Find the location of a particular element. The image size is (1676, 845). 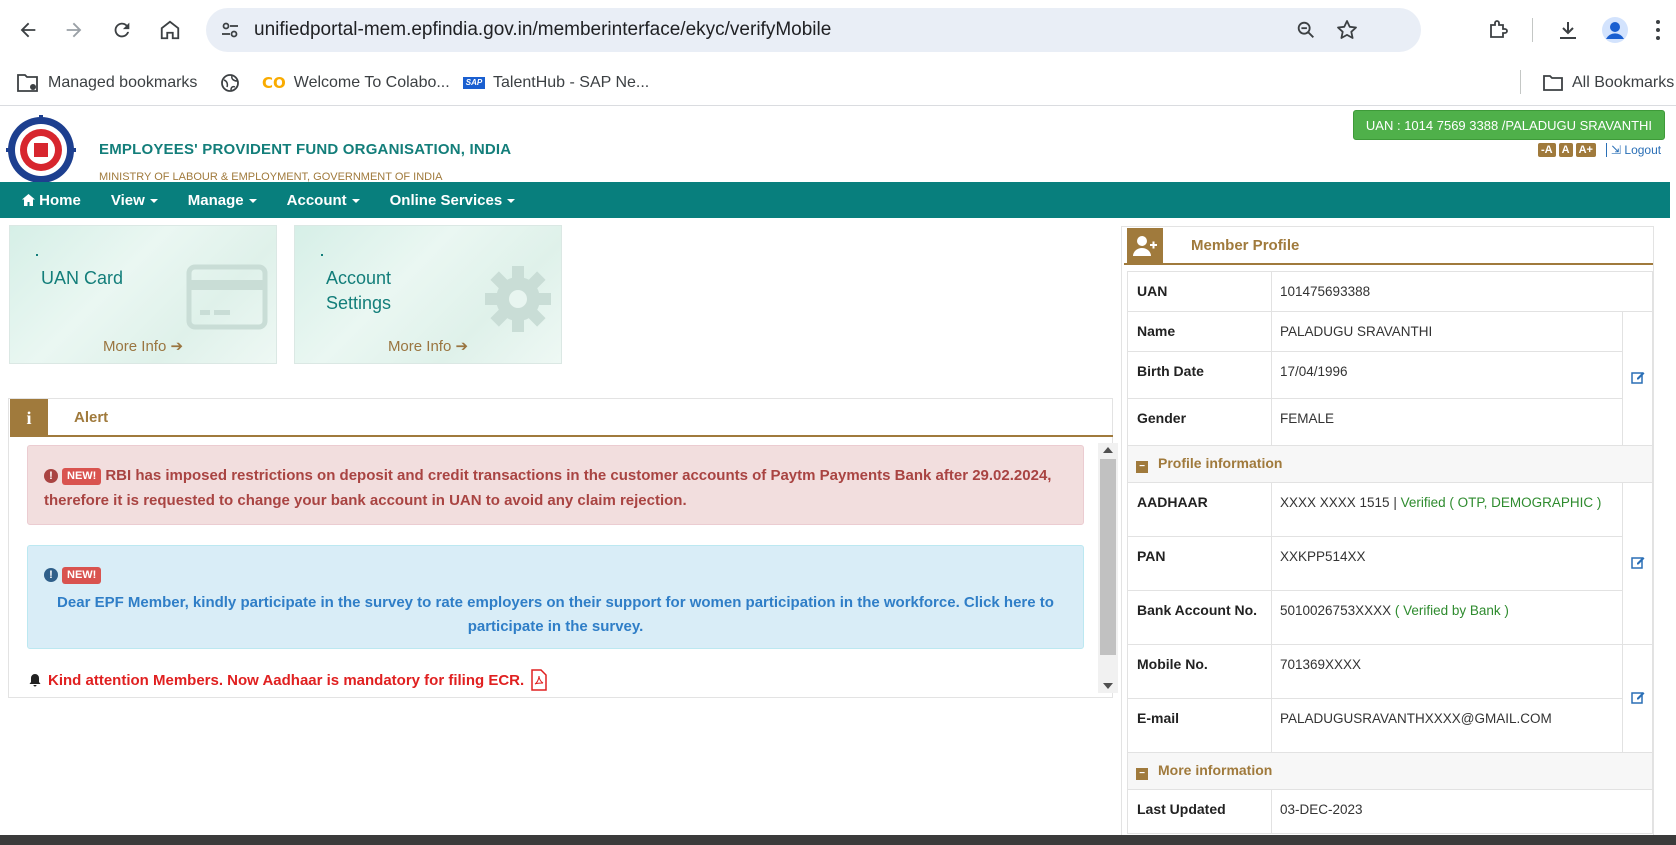

email-value: PALADUGUSRAVANTHXXXX@GMAIL.COM is located at coordinates (1447, 725).